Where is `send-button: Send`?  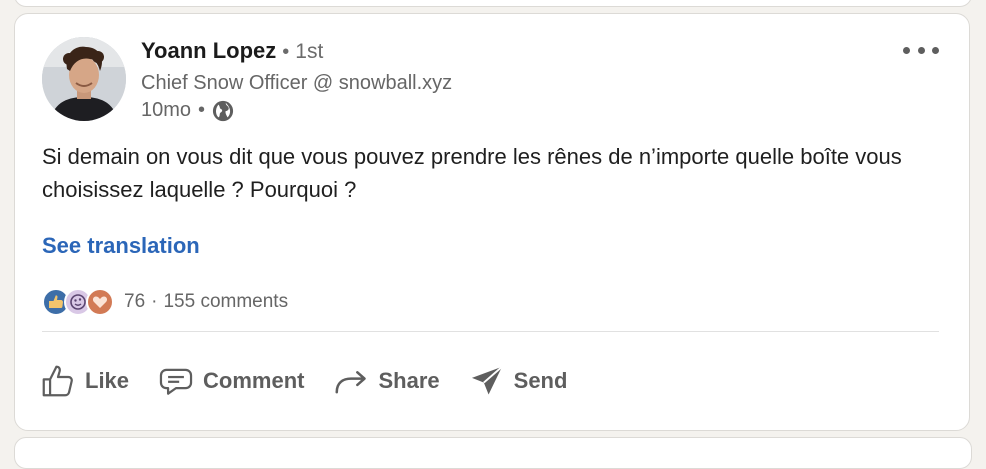
send-button: Send is located at coordinates (518, 381).